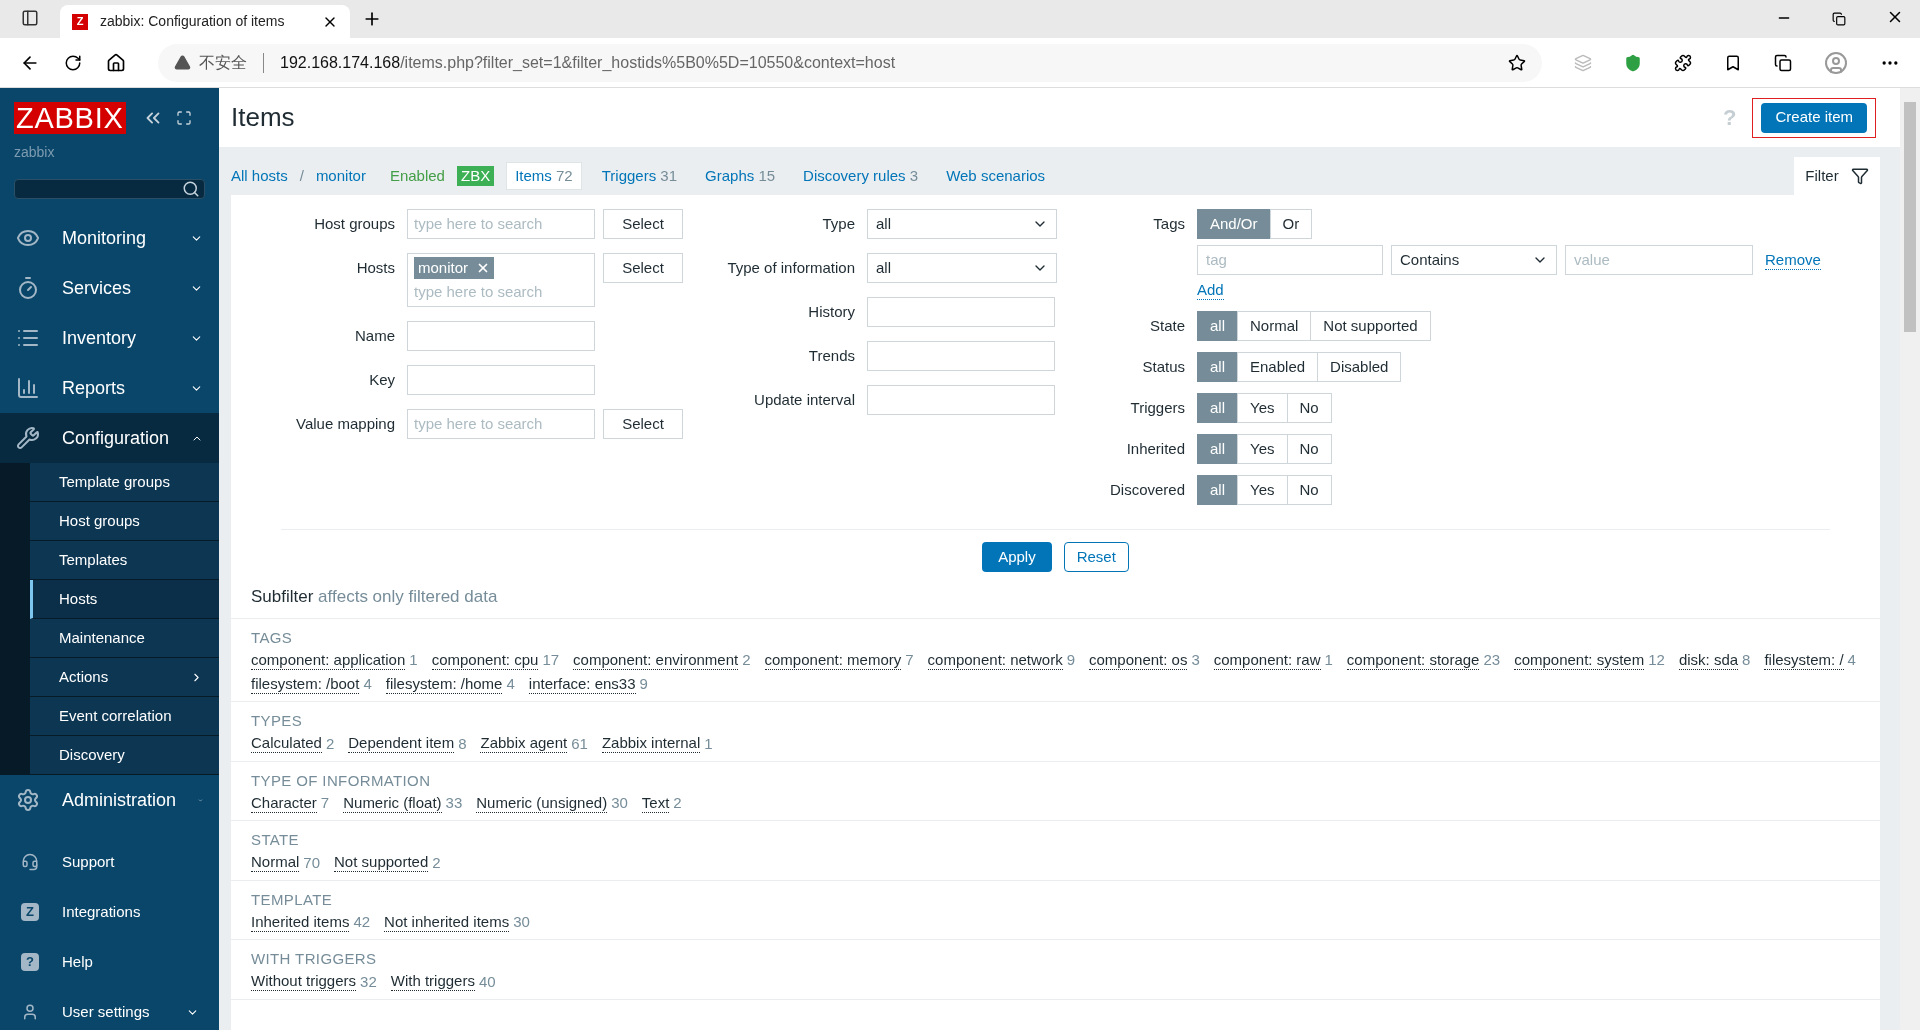 The image size is (1920, 1030). What do you see at coordinates (1166, 325) in the screenshot?
I see `field-label: State` at bounding box center [1166, 325].